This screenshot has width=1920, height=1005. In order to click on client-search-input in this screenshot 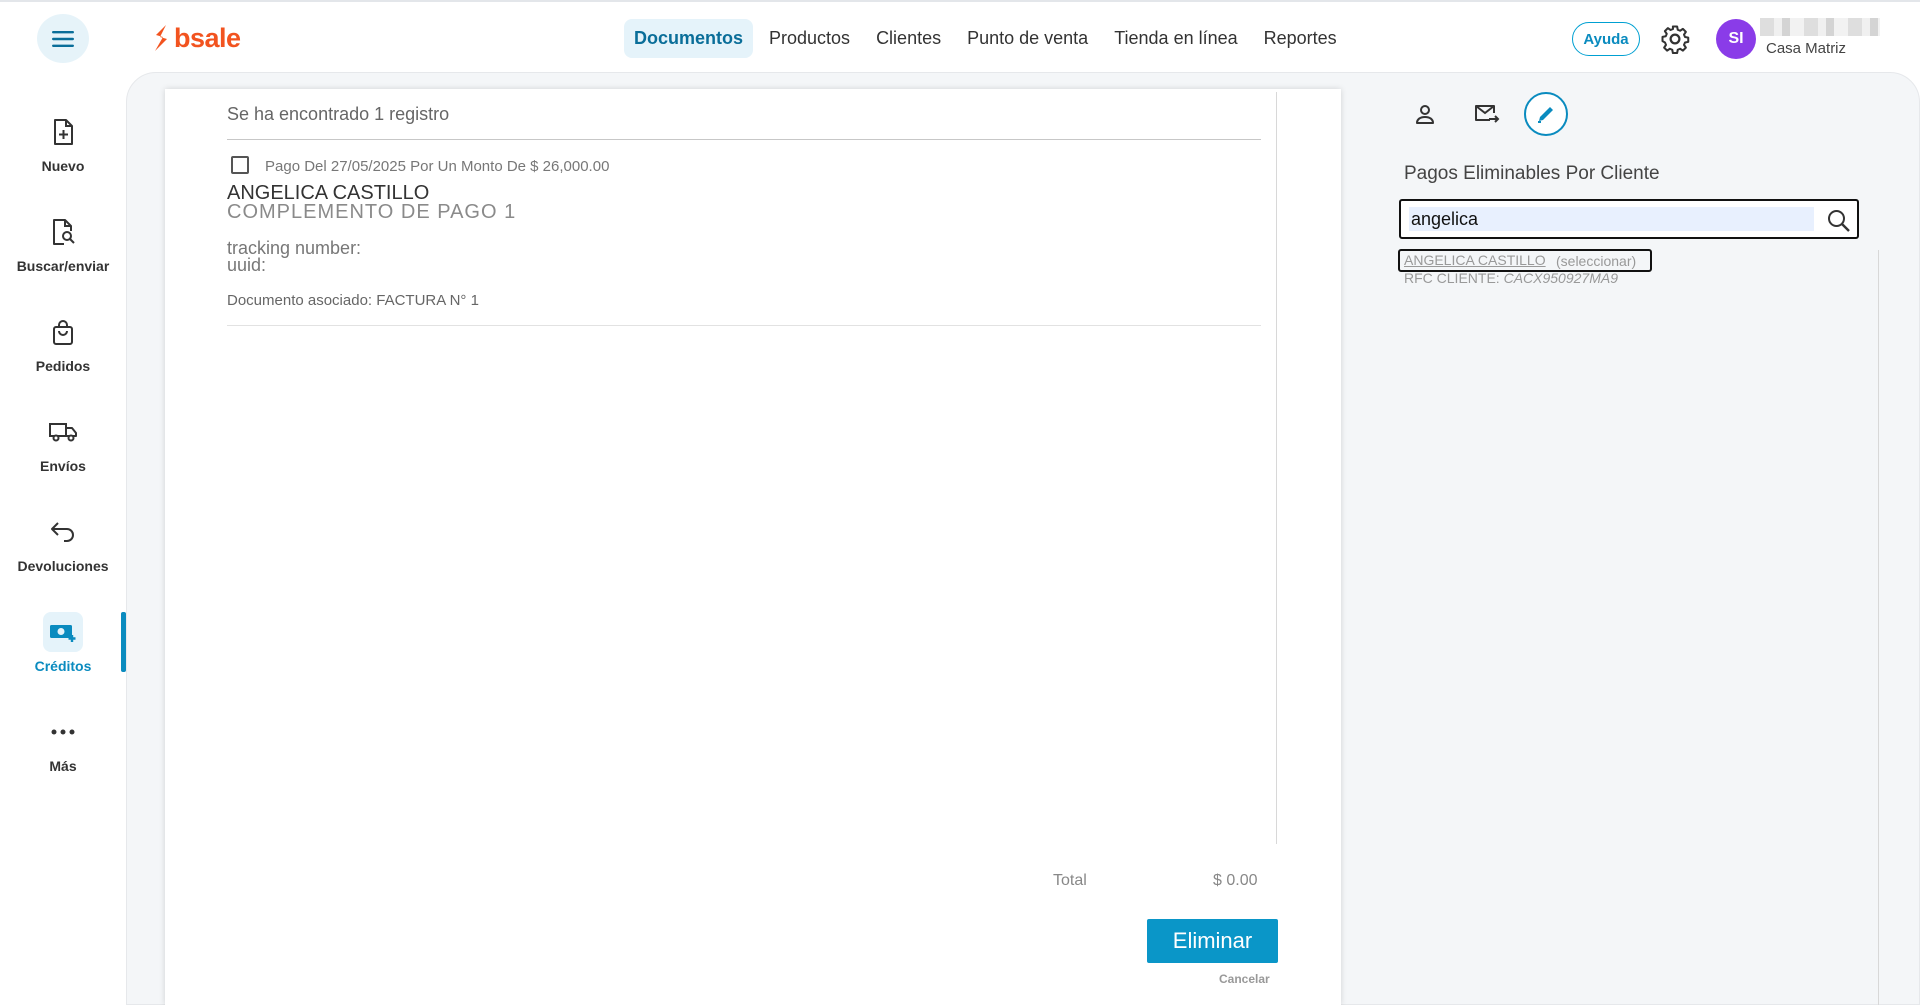, I will do `click(1611, 219)`.